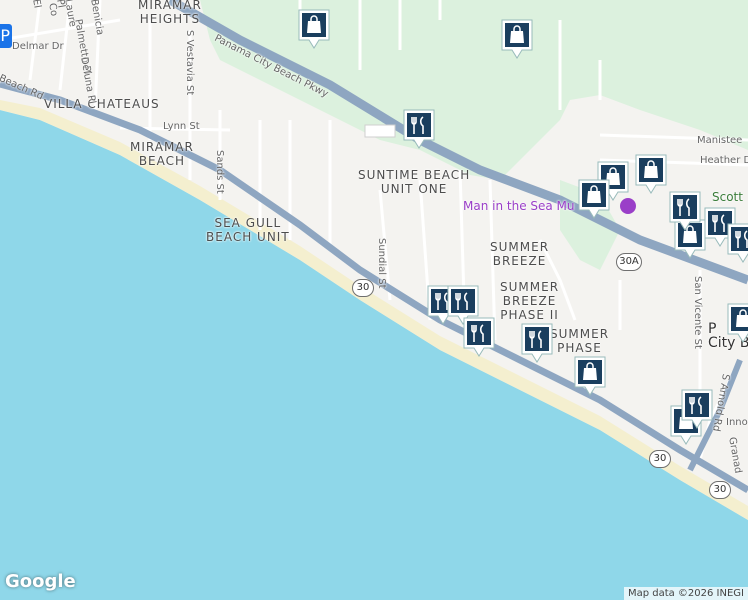 The image size is (748, 600). What do you see at coordinates (219, 172) in the screenshot?
I see `street-sands: Sands St` at bounding box center [219, 172].